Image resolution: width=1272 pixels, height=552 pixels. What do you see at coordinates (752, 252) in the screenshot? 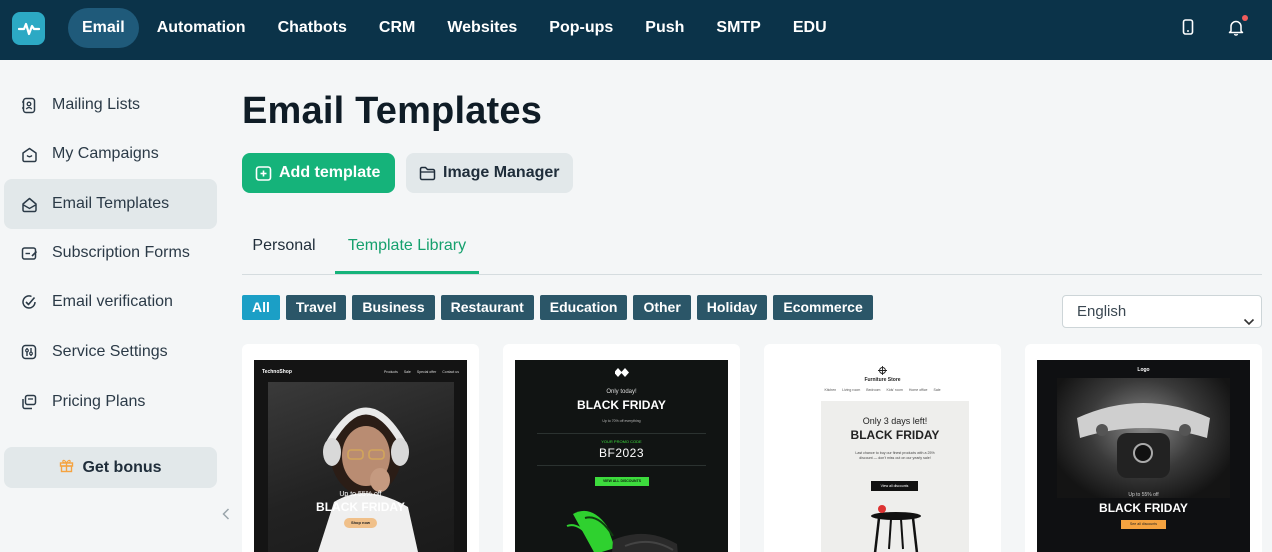
I see `template-tabs: Personal Template Library` at bounding box center [752, 252].